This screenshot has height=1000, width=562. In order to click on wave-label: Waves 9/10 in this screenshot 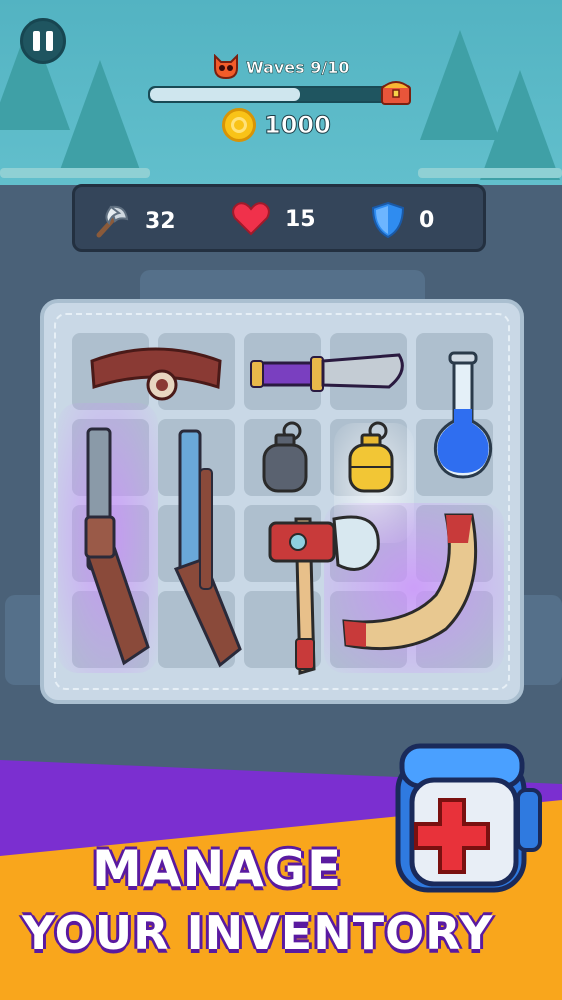, I will do `click(298, 67)`.